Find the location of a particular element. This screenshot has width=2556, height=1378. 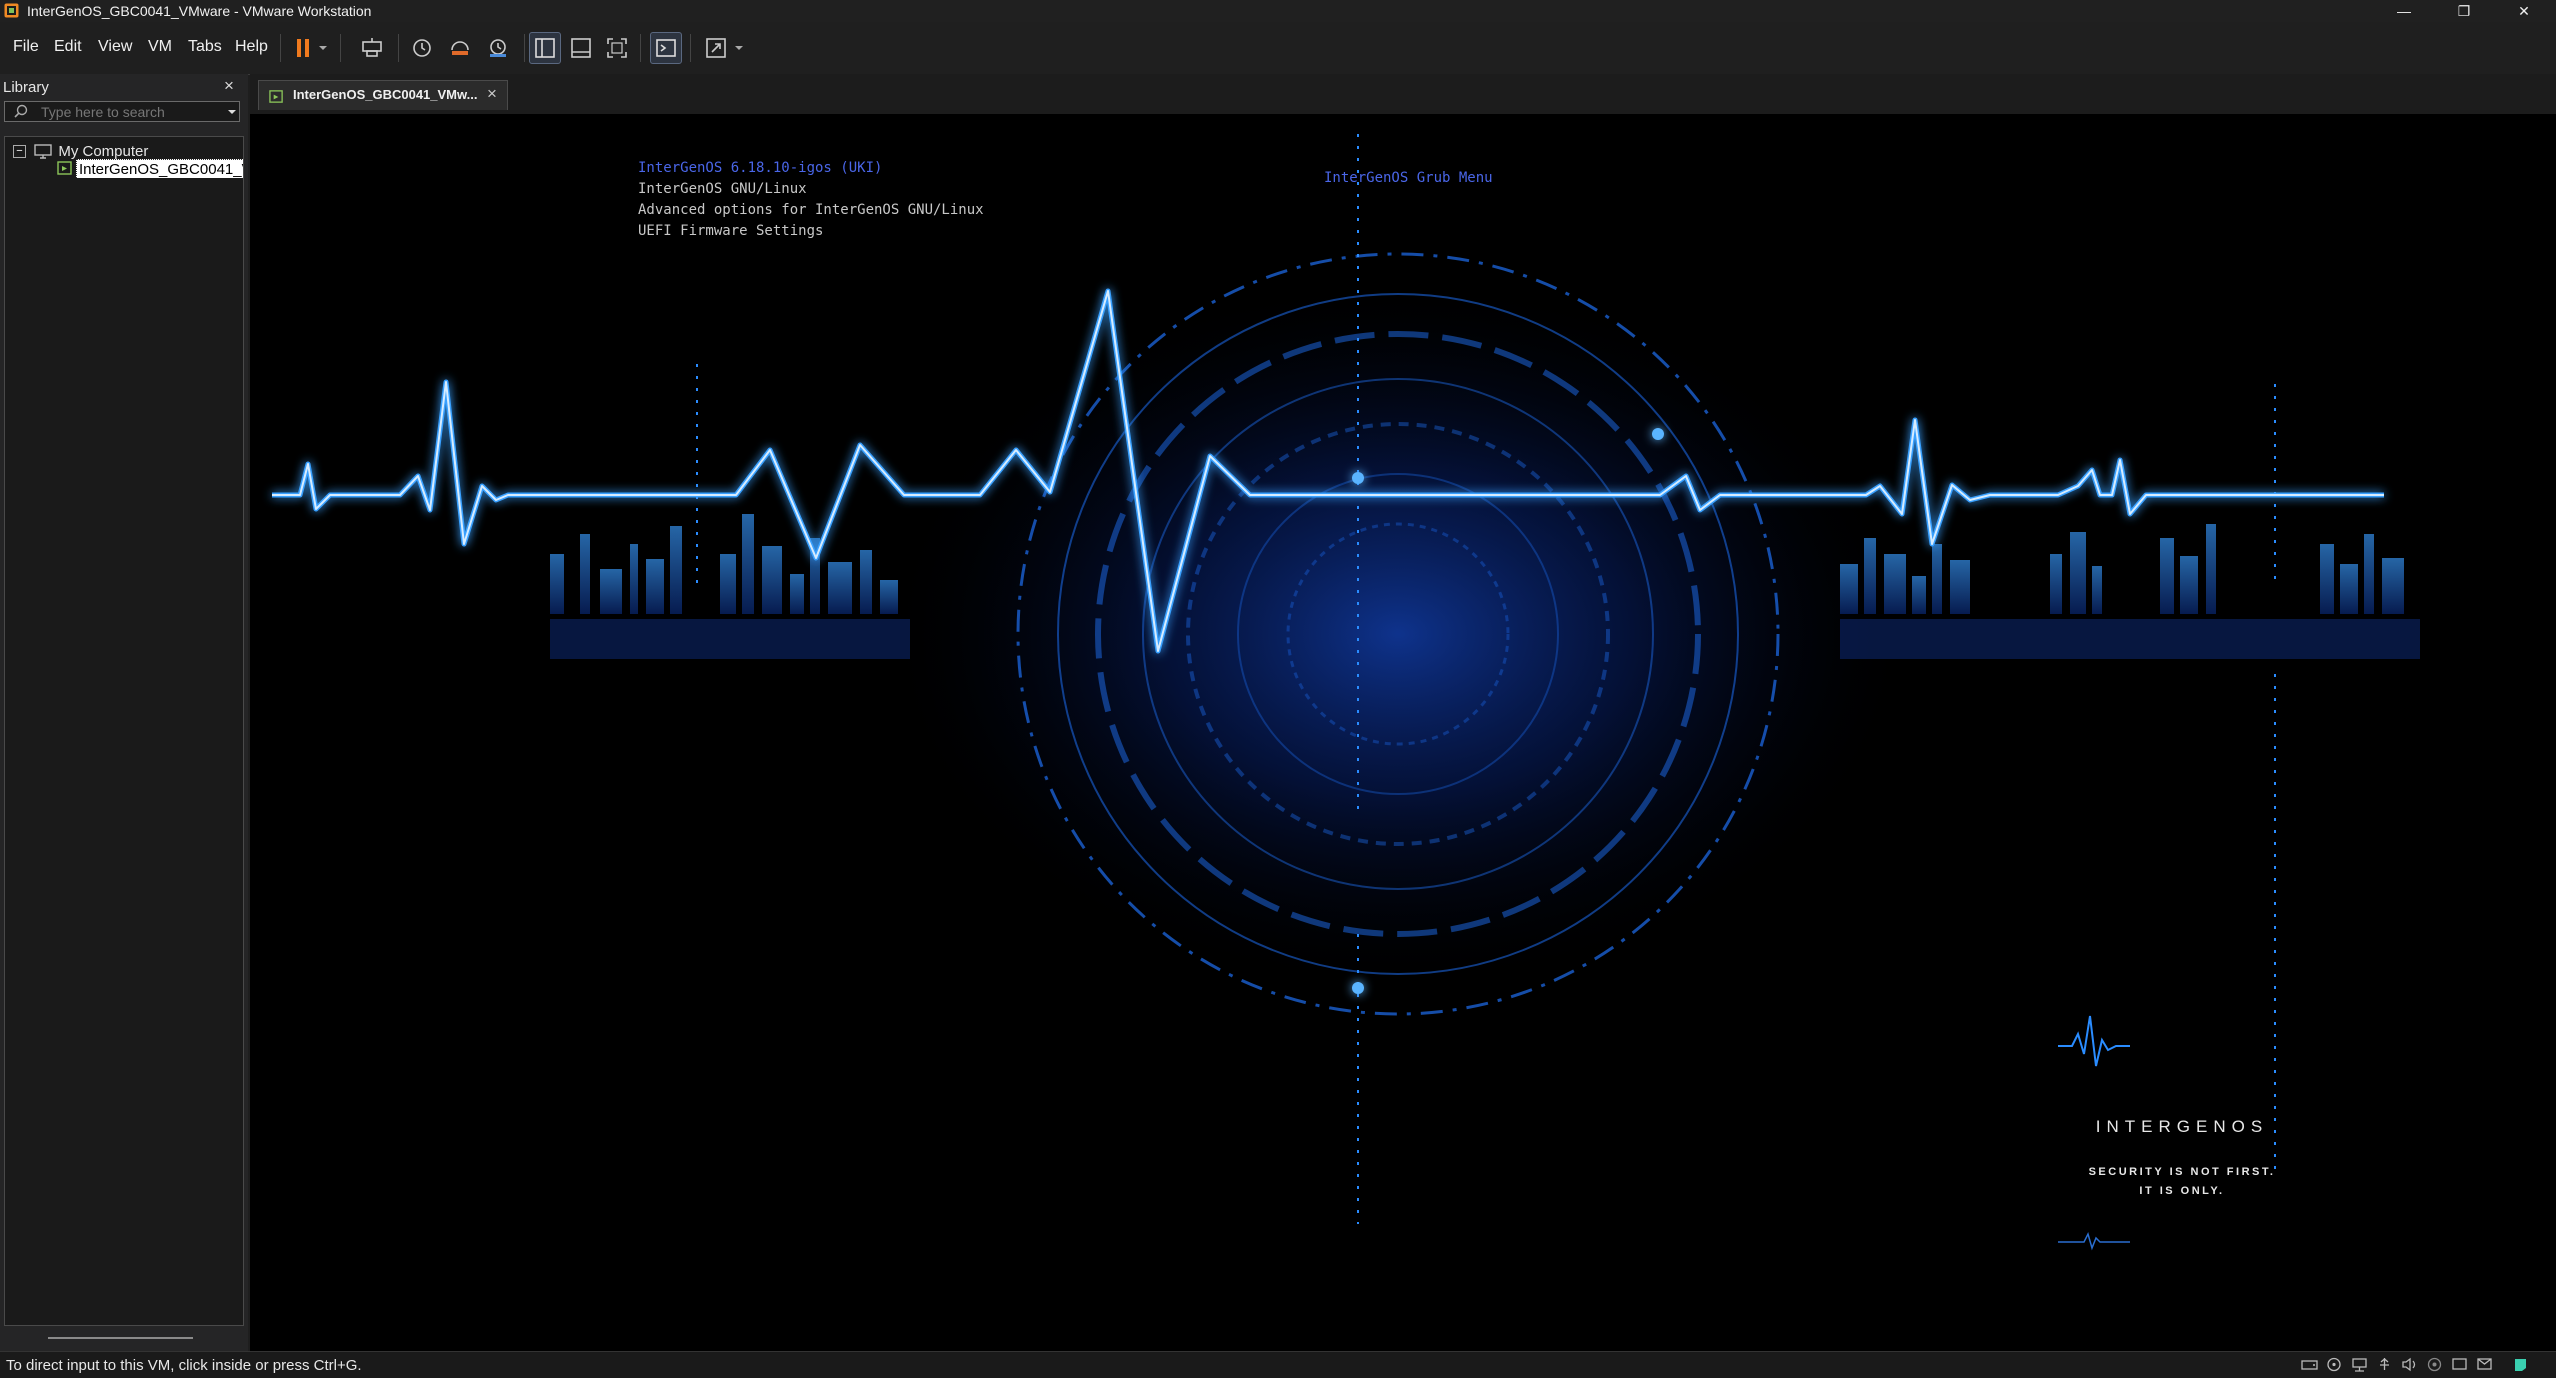

stretch-guest-icon is located at coordinates (716, 48).